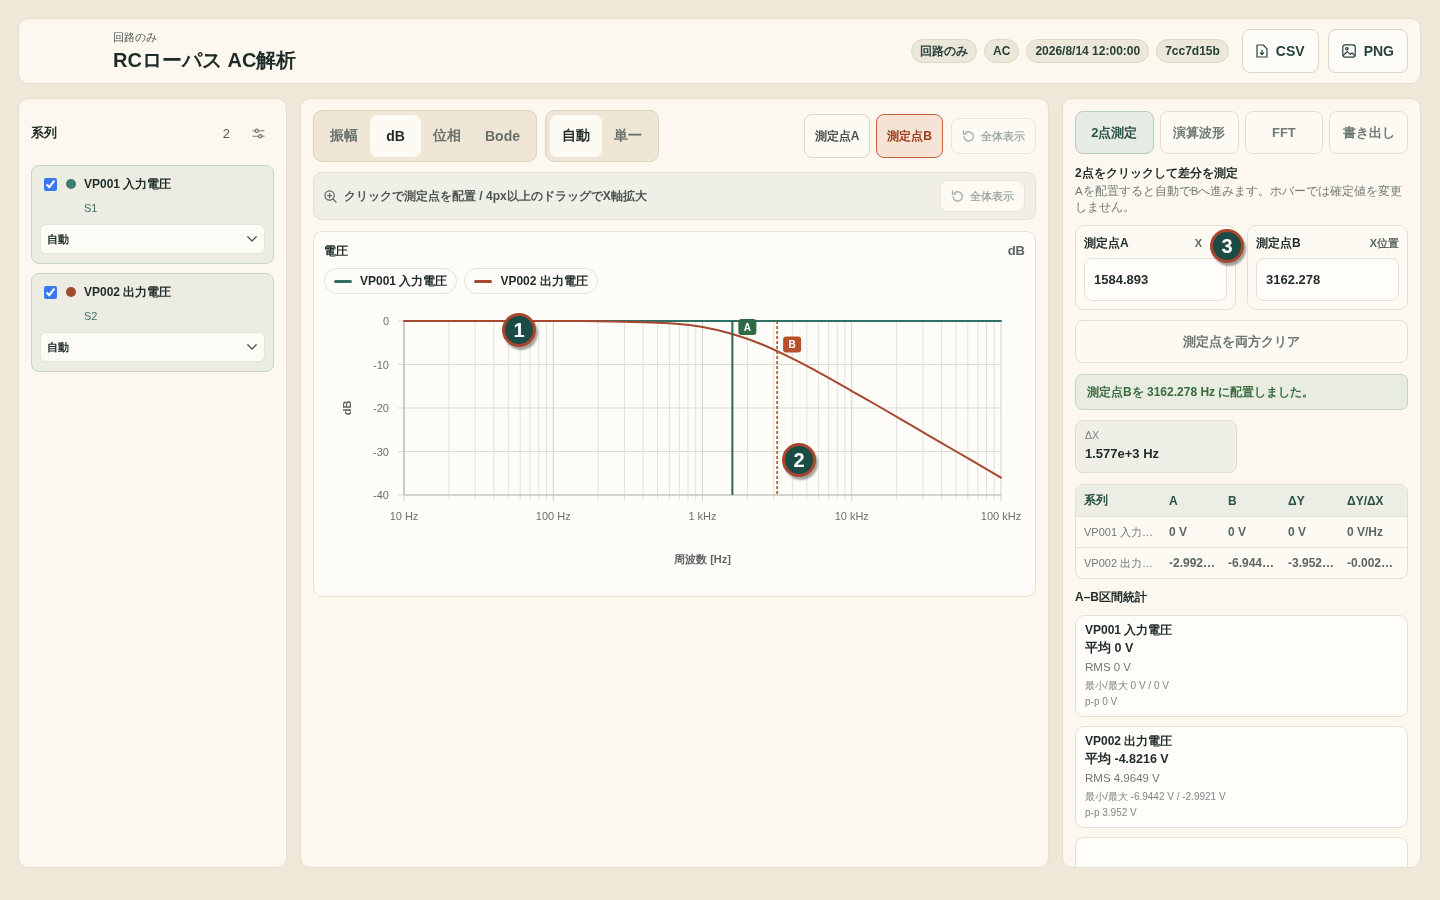 This screenshot has width=1440, height=900. What do you see at coordinates (837, 136) in the screenshot?
I see `point-button: 測定点A` at bounding box center [837, 136].